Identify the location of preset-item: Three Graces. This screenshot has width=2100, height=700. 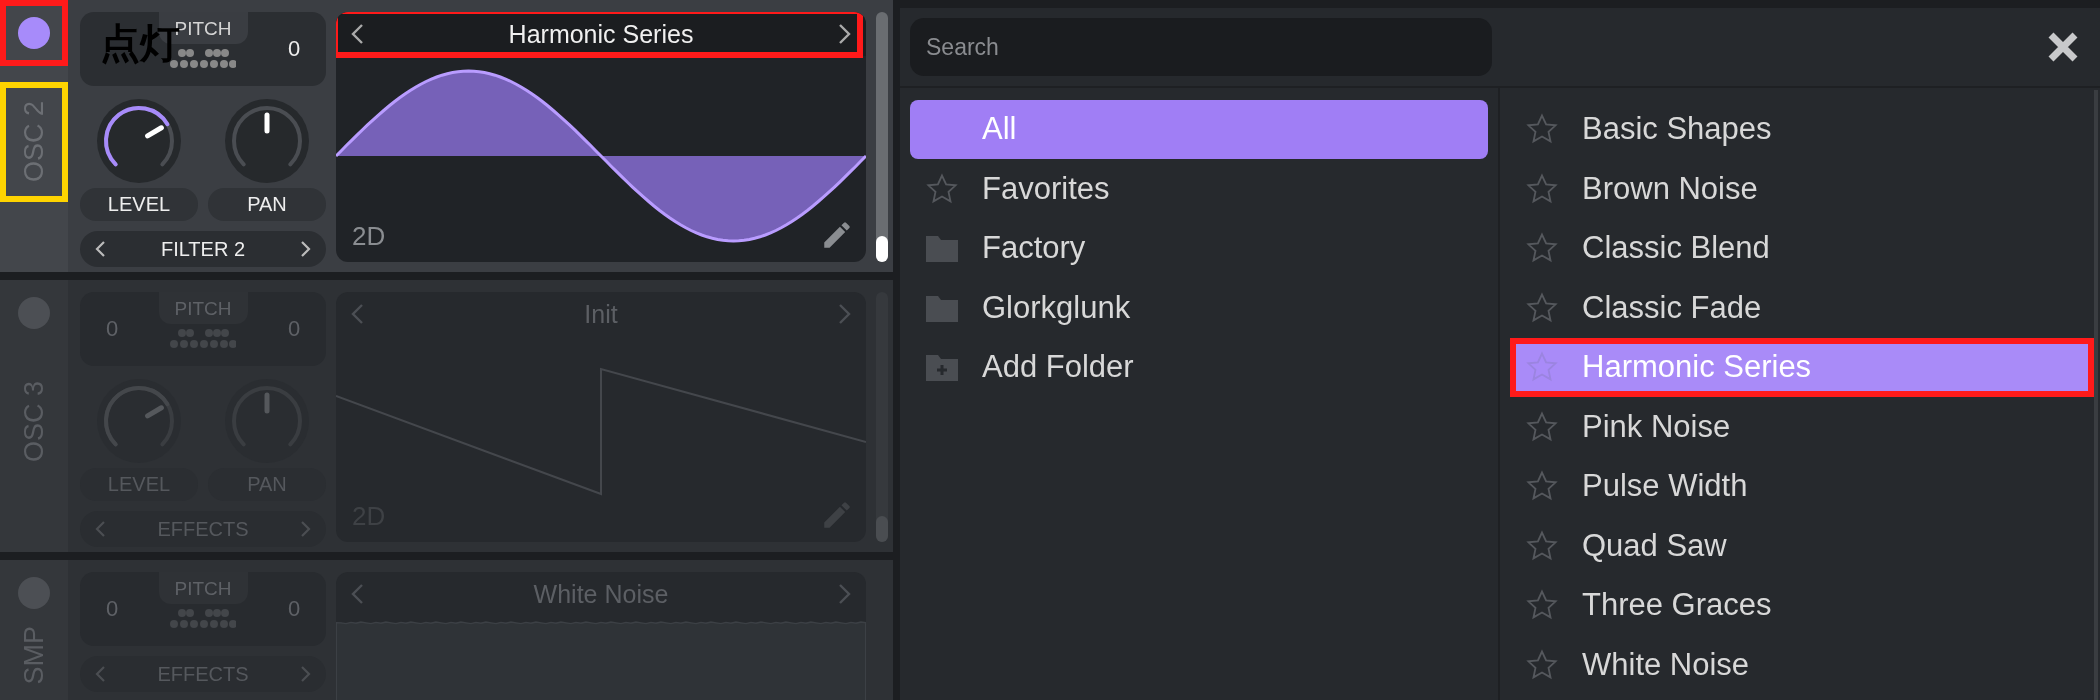
(1802, 605).